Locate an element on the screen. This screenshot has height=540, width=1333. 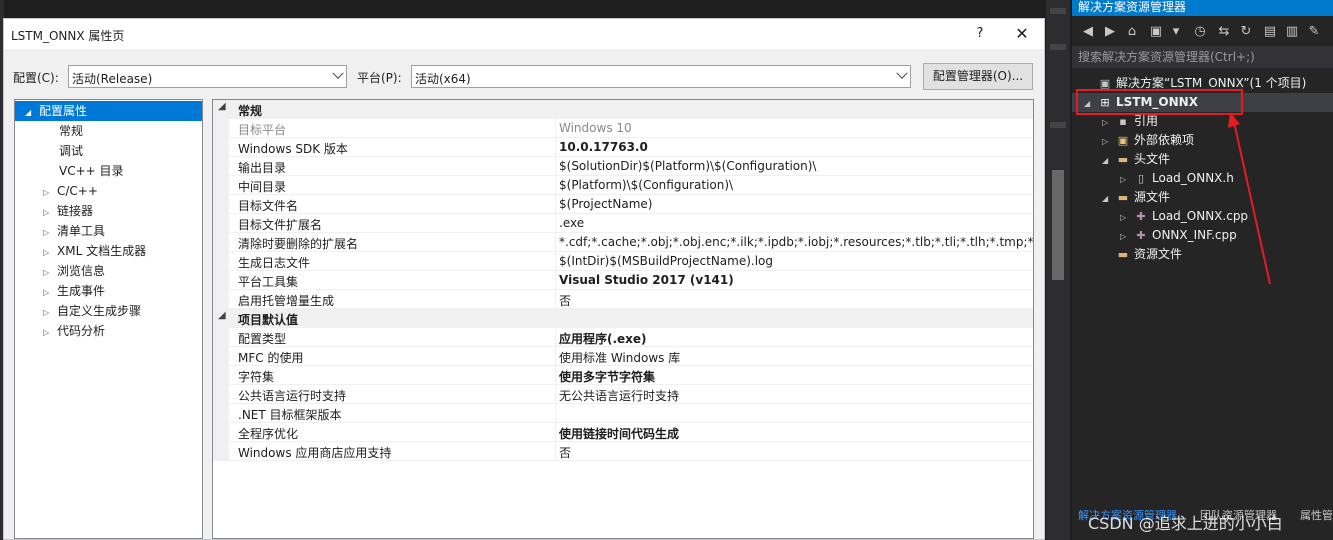
grid-row: 中间目录 $(Platform)\$(Configuration)\ is located at coordinates (623, 185).